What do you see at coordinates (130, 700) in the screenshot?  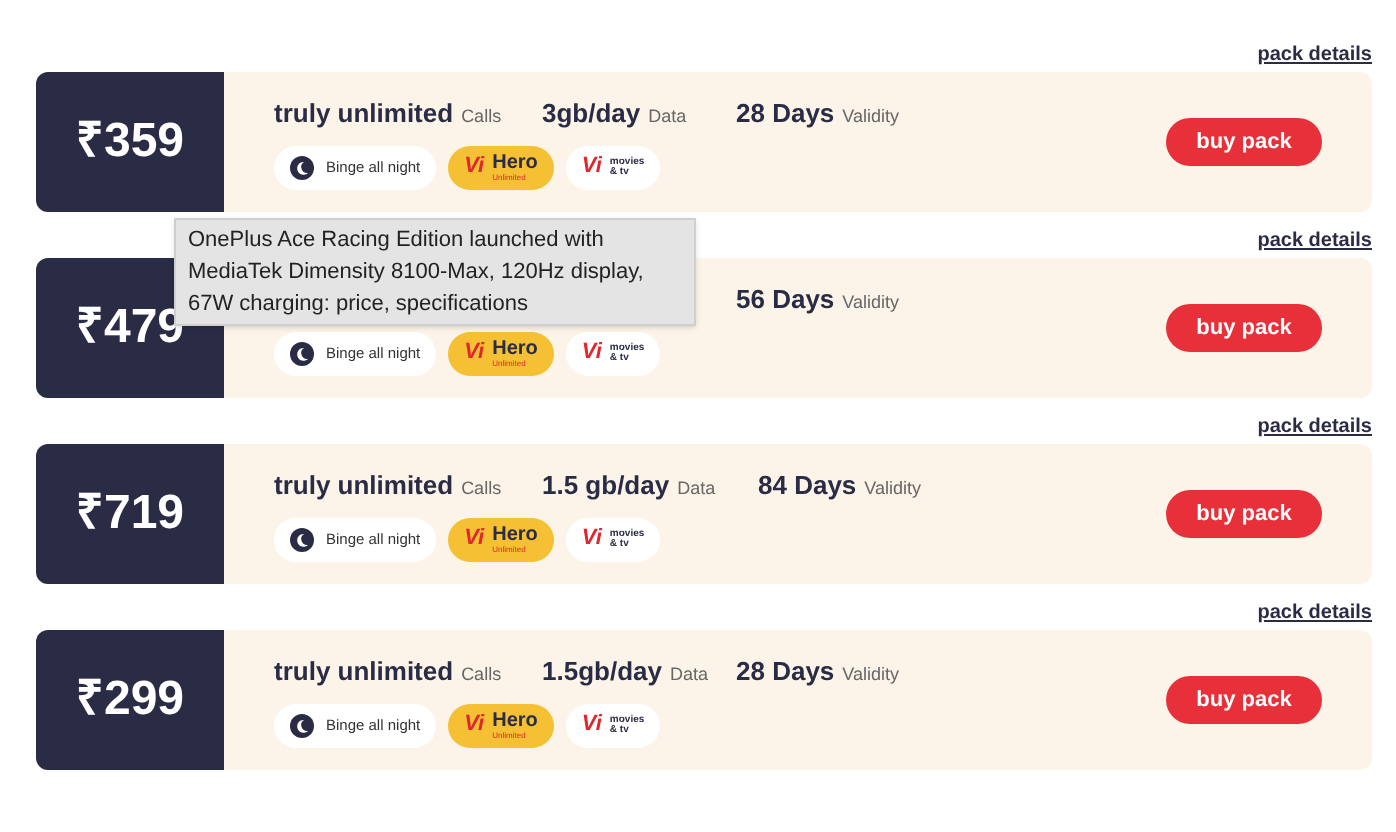 I see `price: ₹299` at bounding box center [130, 700].